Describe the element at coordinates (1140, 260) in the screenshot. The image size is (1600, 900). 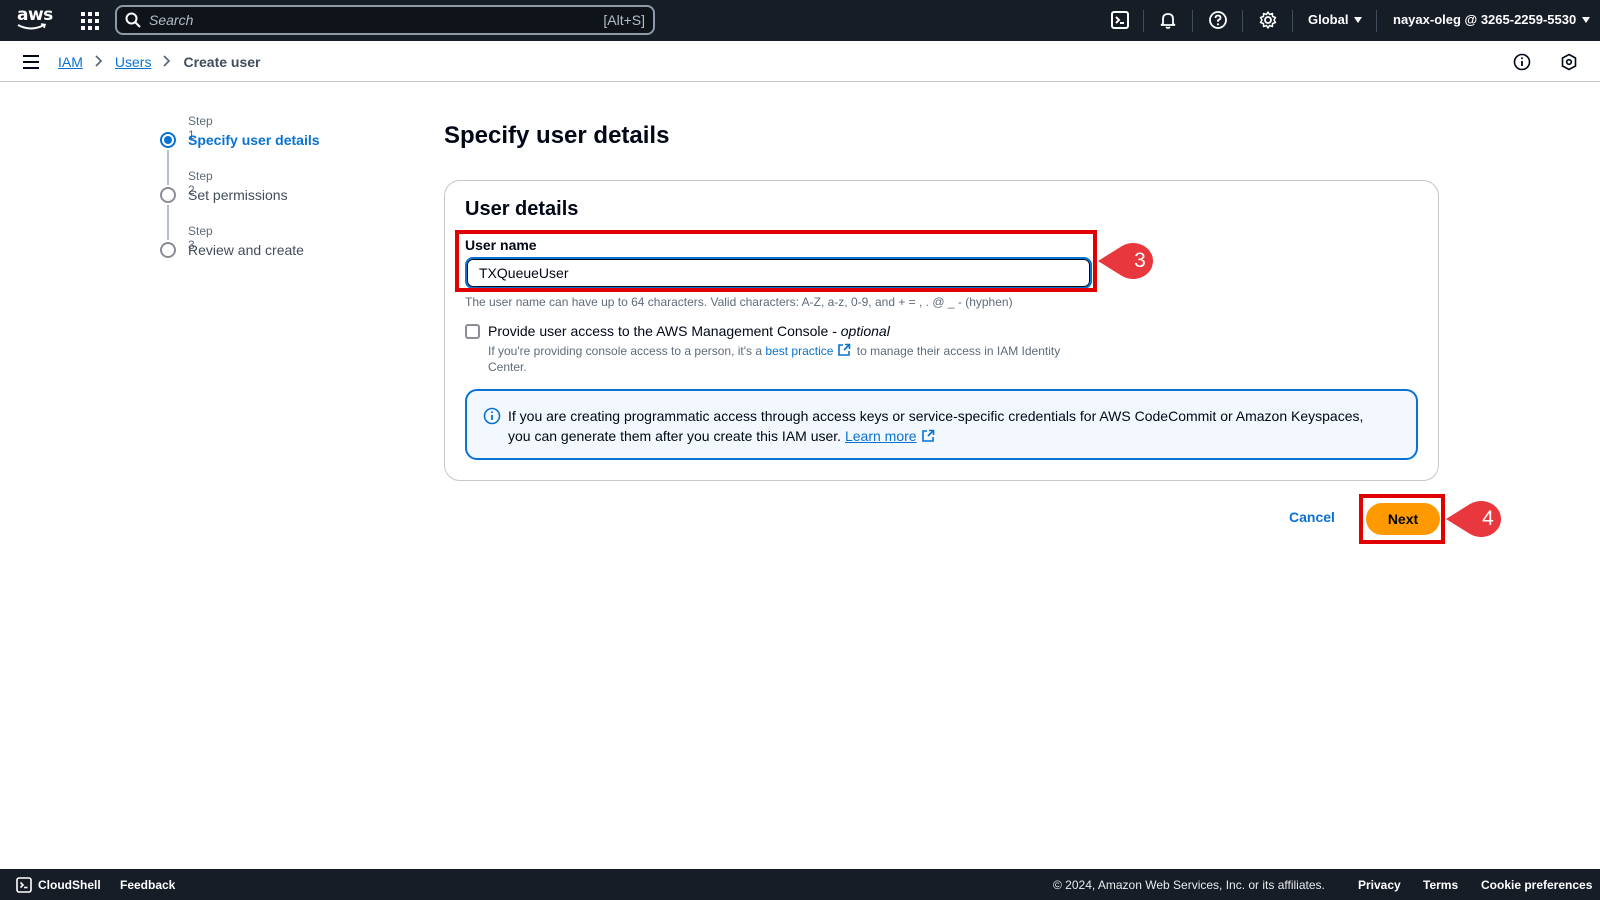
I see `step-badge-number: 3` at that location.